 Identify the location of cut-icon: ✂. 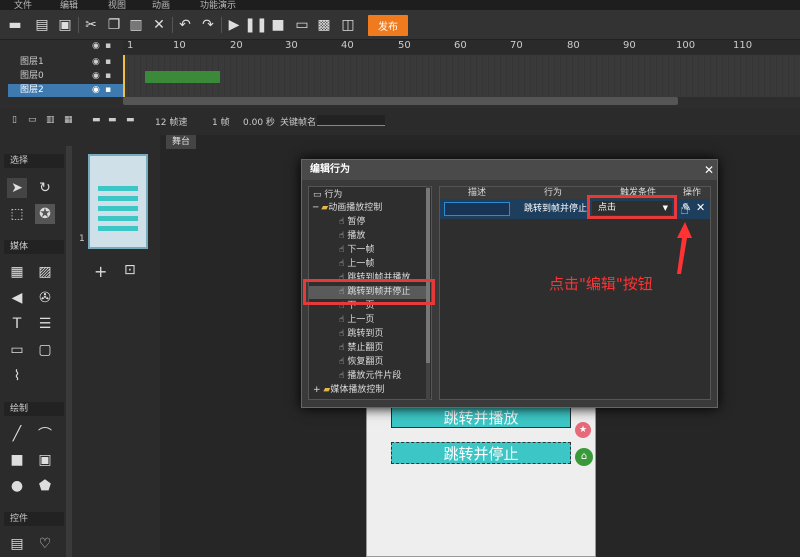
(91, 25).